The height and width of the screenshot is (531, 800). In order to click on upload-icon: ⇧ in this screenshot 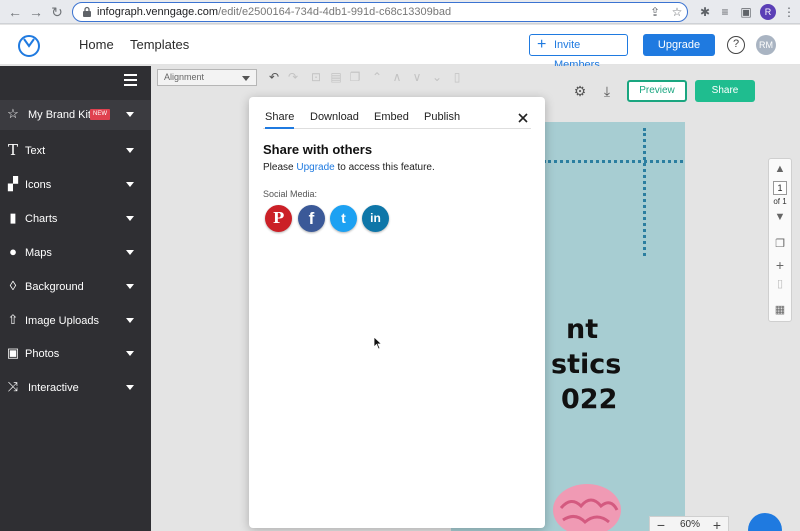, I will do `click(13, 319)`.